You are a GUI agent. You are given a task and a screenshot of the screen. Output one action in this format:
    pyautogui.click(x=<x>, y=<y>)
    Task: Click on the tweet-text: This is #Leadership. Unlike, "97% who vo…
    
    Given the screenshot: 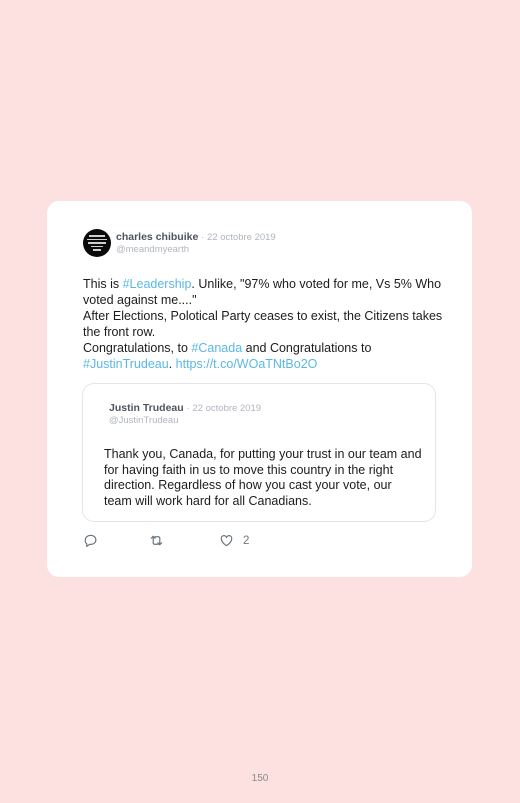 What is the action you would take?
    pyautogui.click(x=263, y=324)
    